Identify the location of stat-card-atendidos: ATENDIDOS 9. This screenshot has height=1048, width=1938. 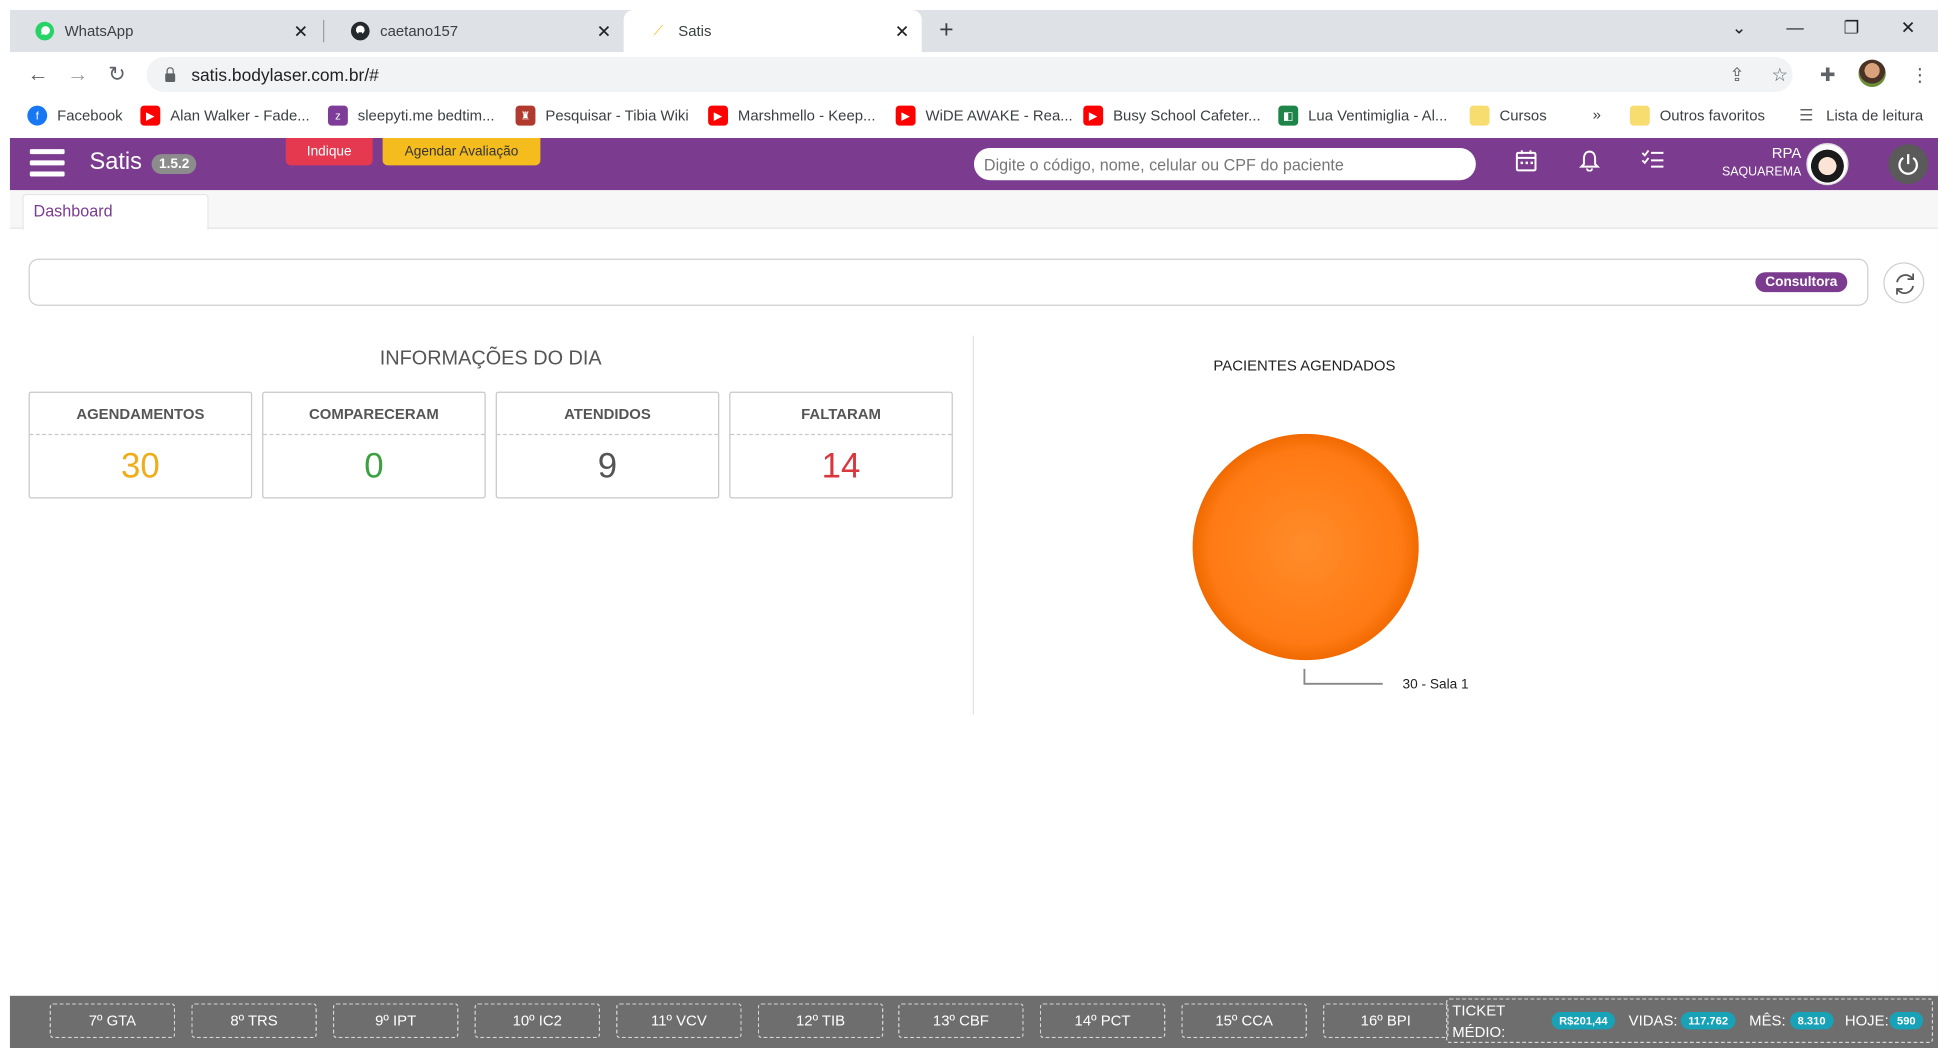
(607, 445).